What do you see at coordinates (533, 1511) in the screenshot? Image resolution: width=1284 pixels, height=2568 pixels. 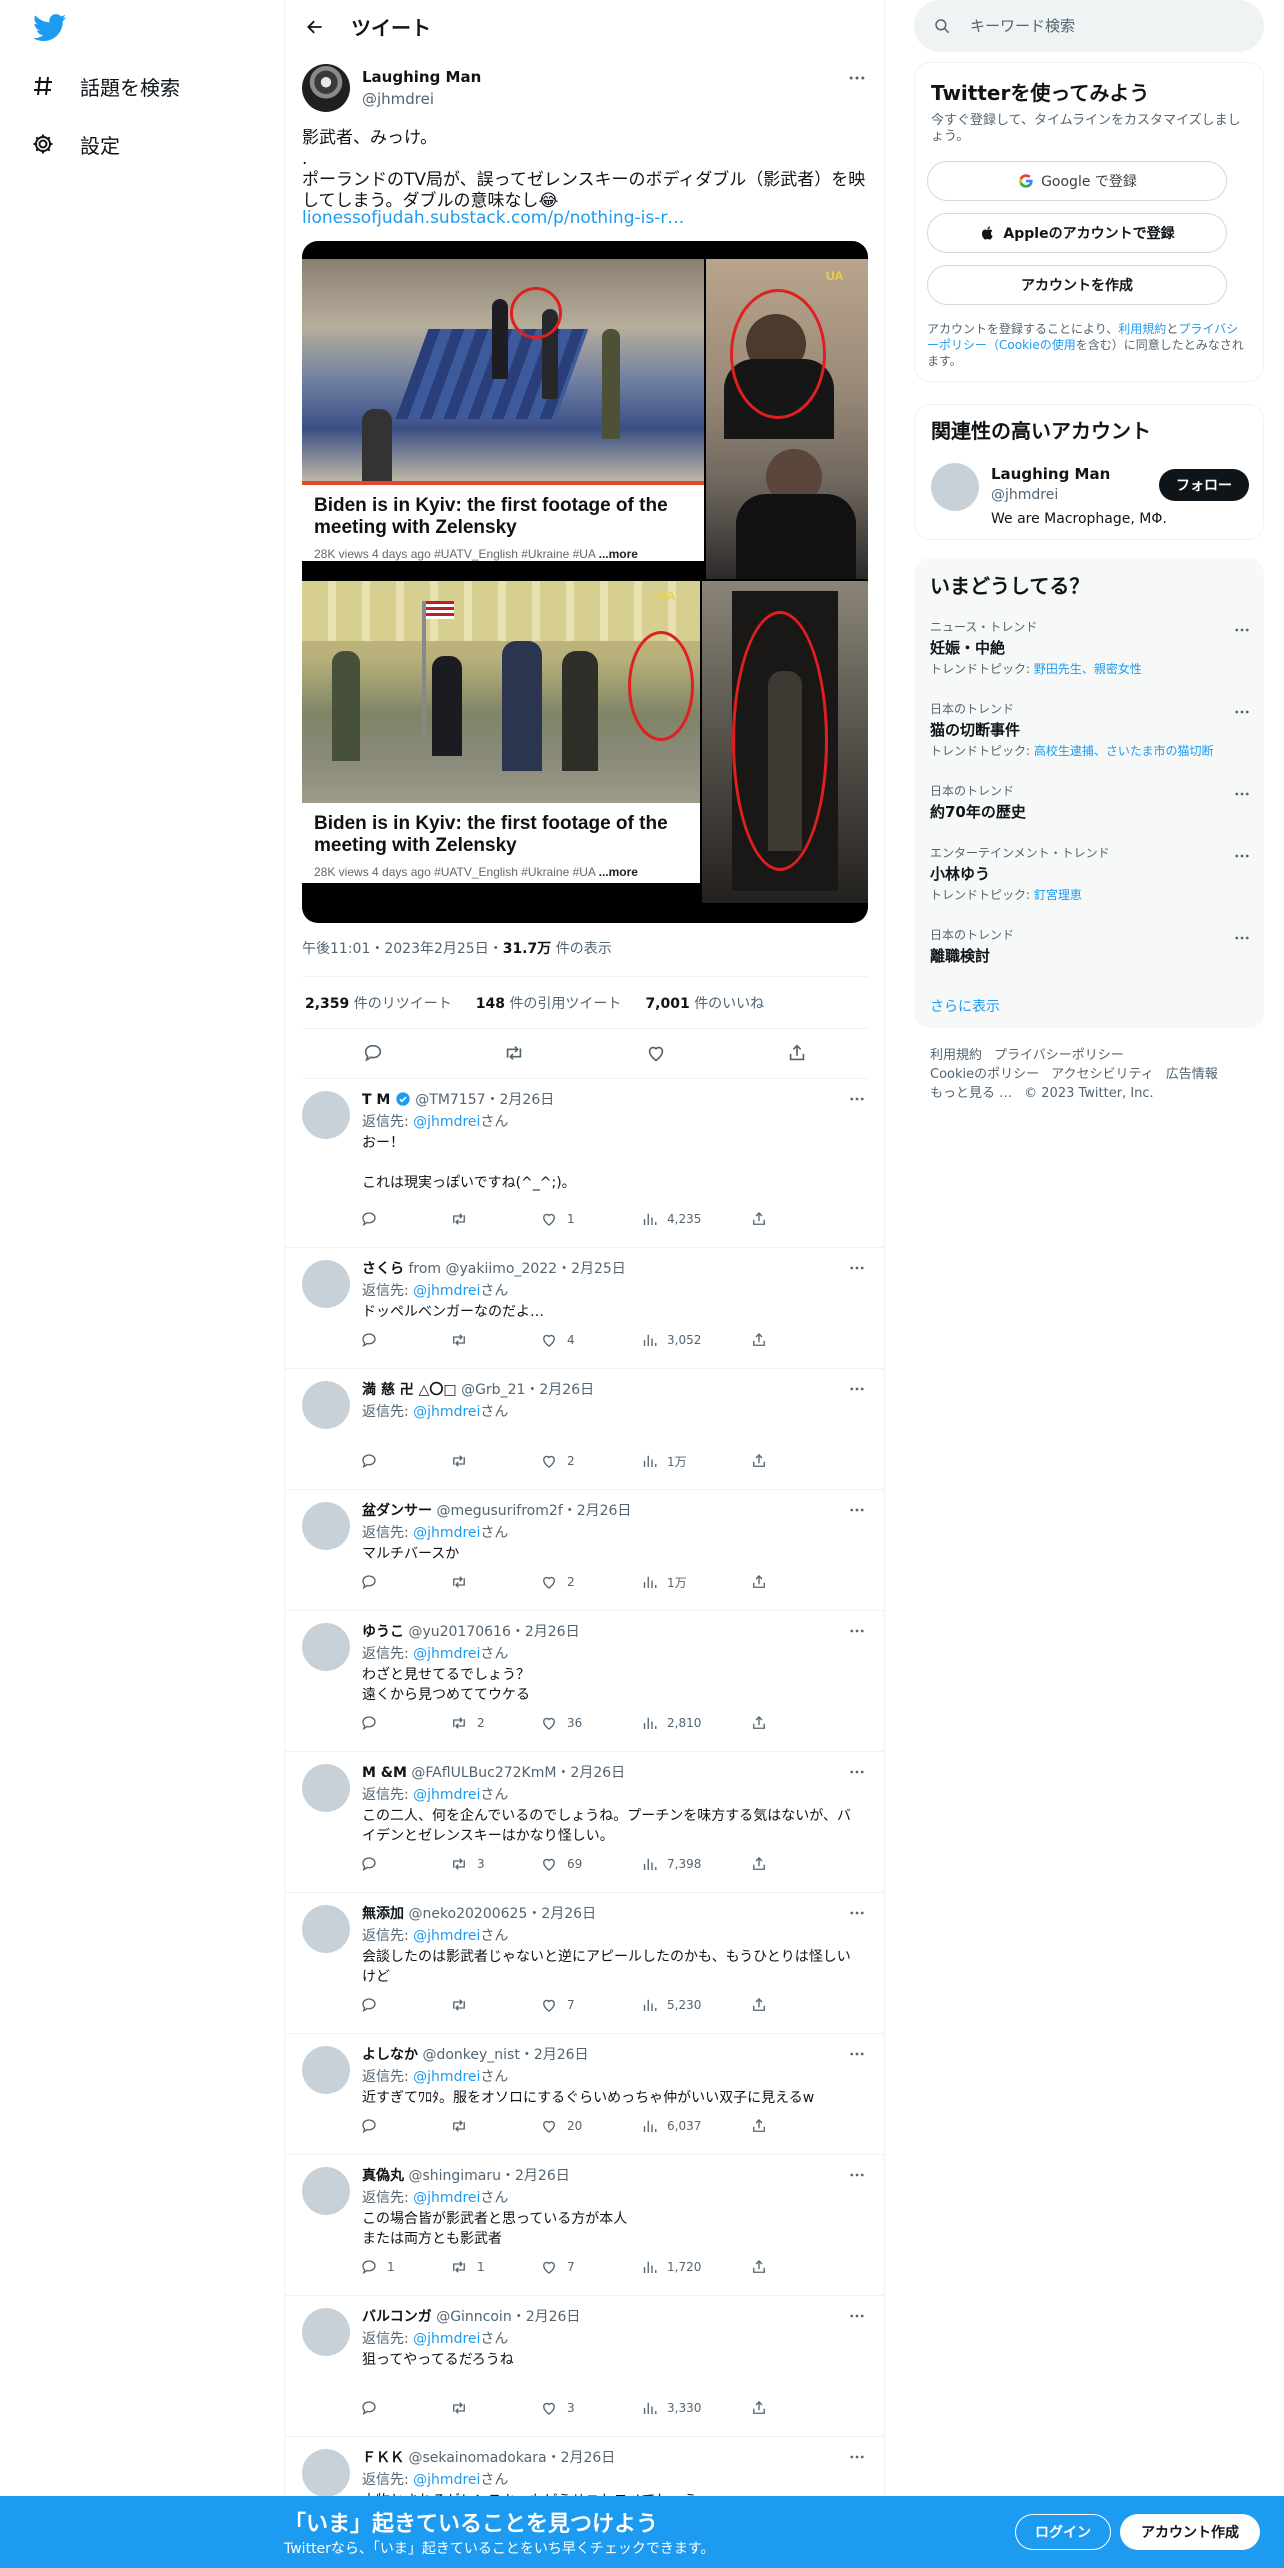 I see `reply-handle-date: @megusurifrom2f・2月26日` at bounding box center [533, 1511].